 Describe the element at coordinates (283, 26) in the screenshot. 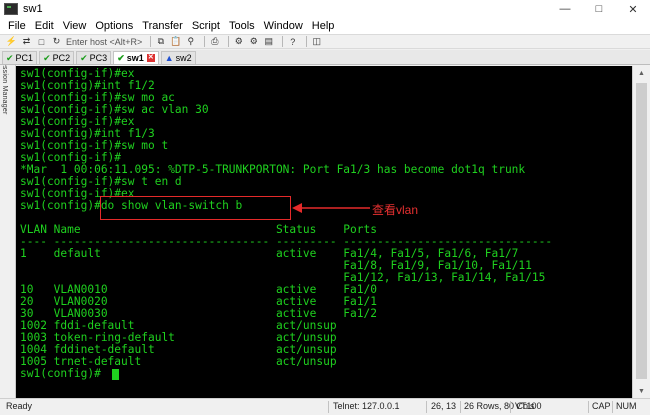

I see `menu-window: Window` at that location.